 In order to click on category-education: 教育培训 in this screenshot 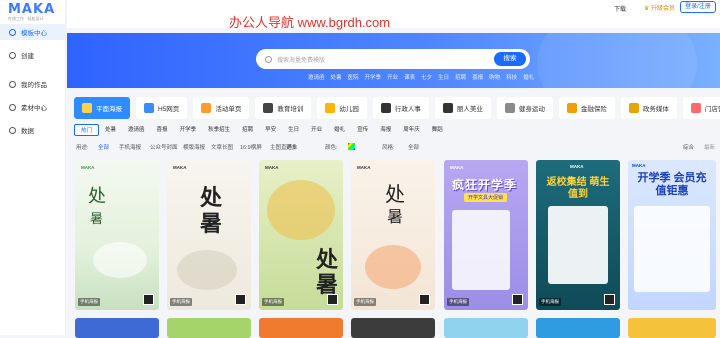, I will do `click(283, 108)`.